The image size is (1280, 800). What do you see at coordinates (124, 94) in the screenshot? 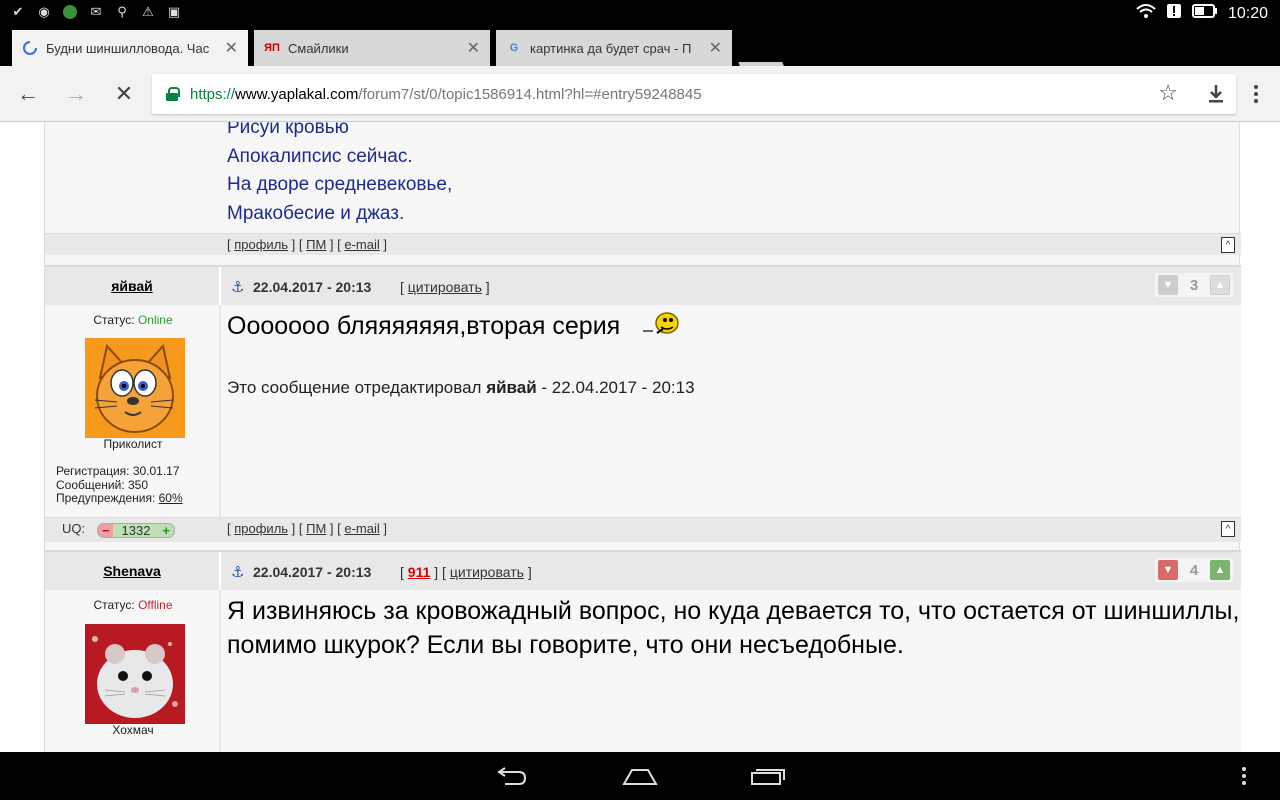
I see `stop-loading-icon: ✕` at bounding box center [124, 94].